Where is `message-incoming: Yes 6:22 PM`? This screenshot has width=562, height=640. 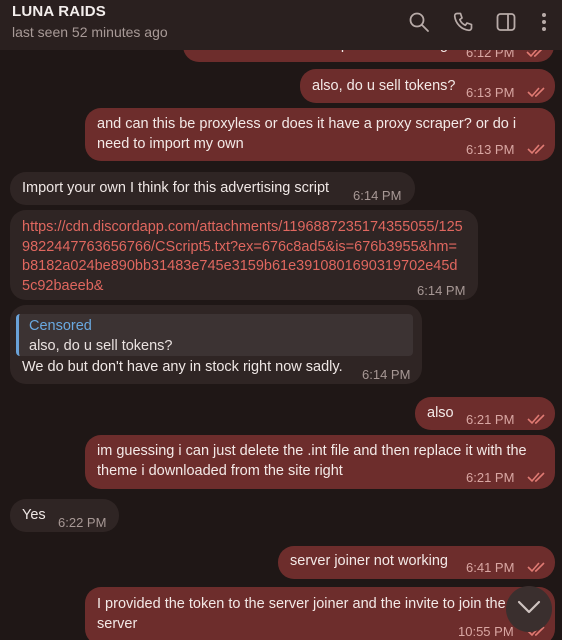 message-incoming: Yes 6:22 PM is located at coordinates (64, 515).